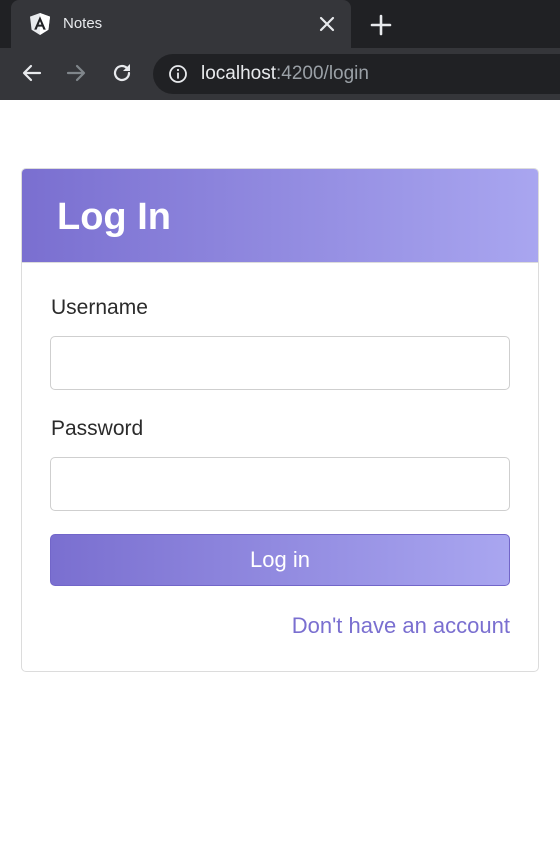 This screenshot has width=560, height=849. I want to click on url-path: :4200/login, so click(322, 73).